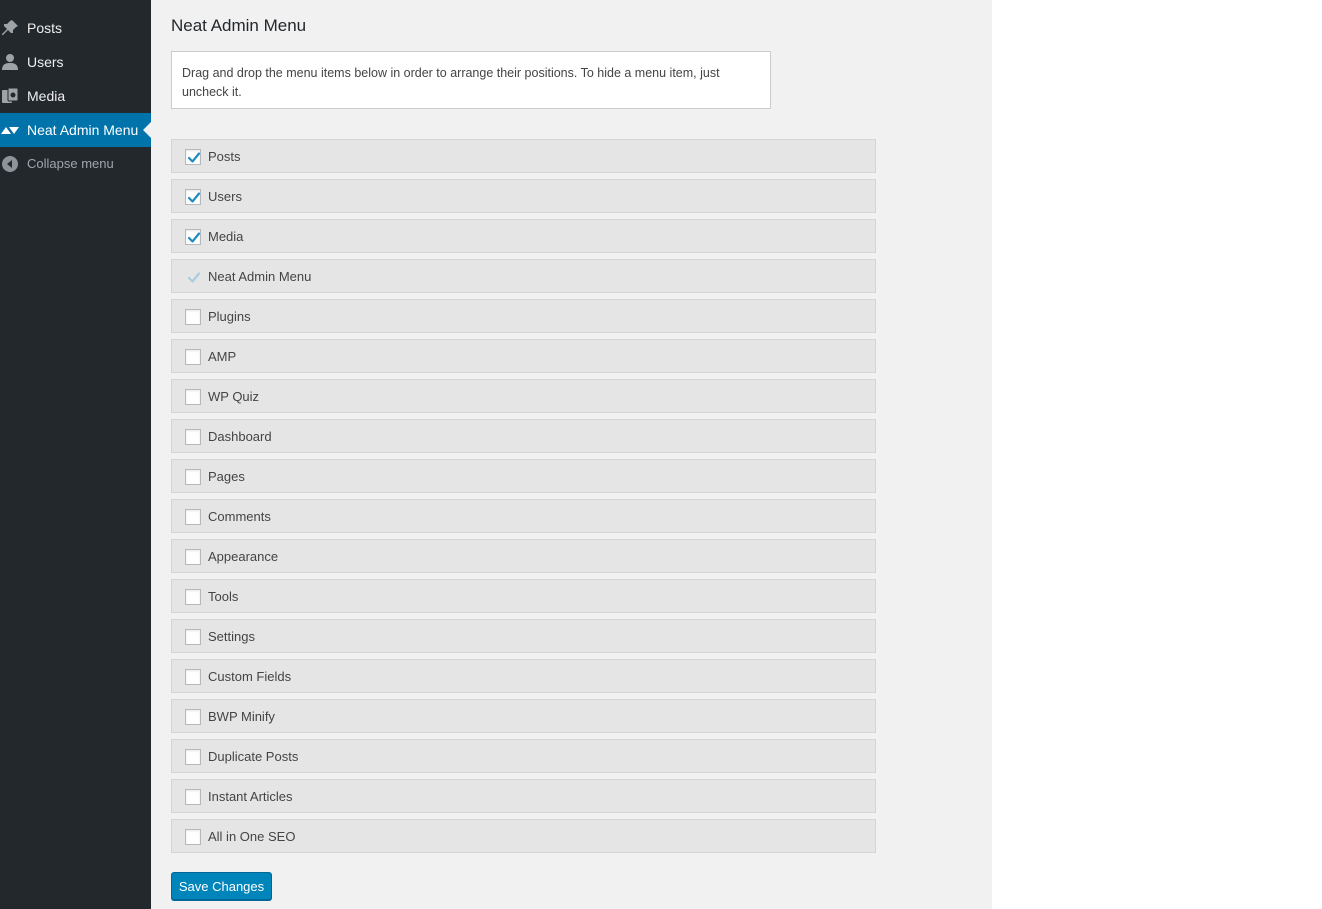  I want to click on menu-item-label: Posts, so click(224, 156).